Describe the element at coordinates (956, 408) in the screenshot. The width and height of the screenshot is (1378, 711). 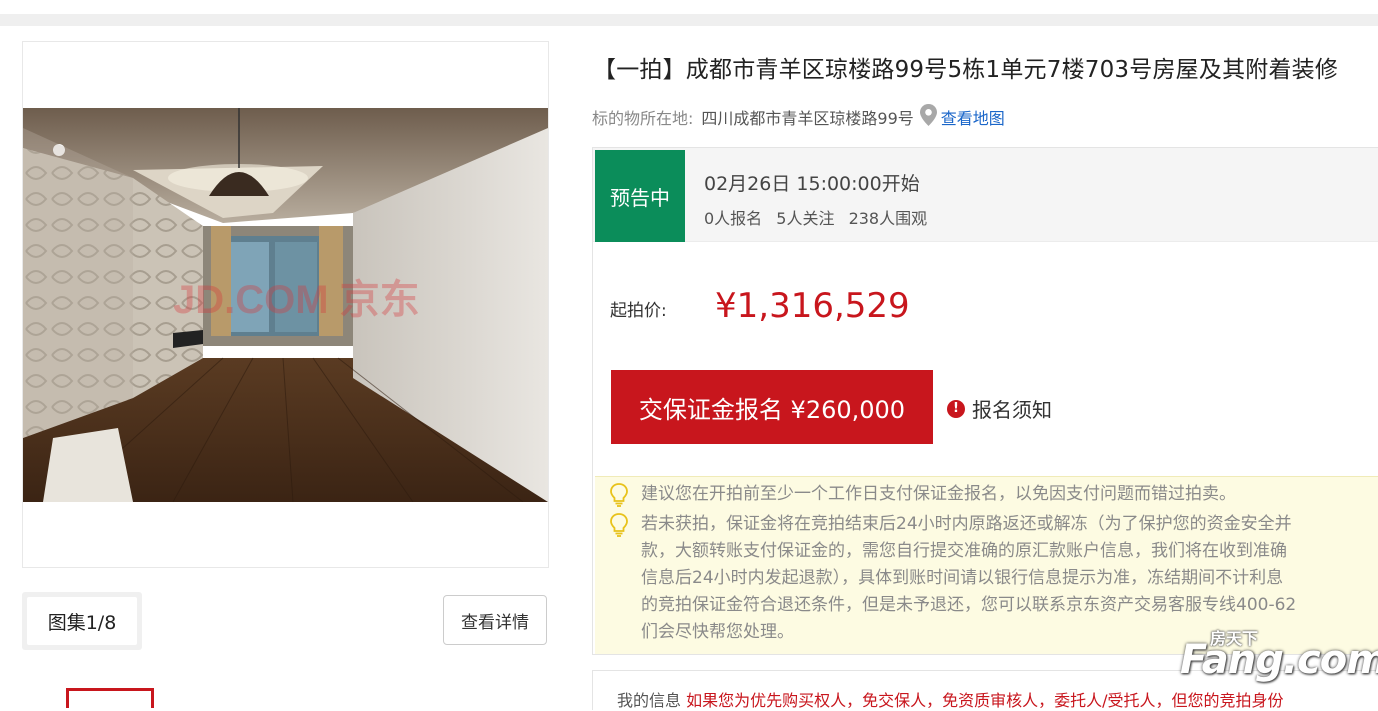
I see `alert-icon: !` at that location.